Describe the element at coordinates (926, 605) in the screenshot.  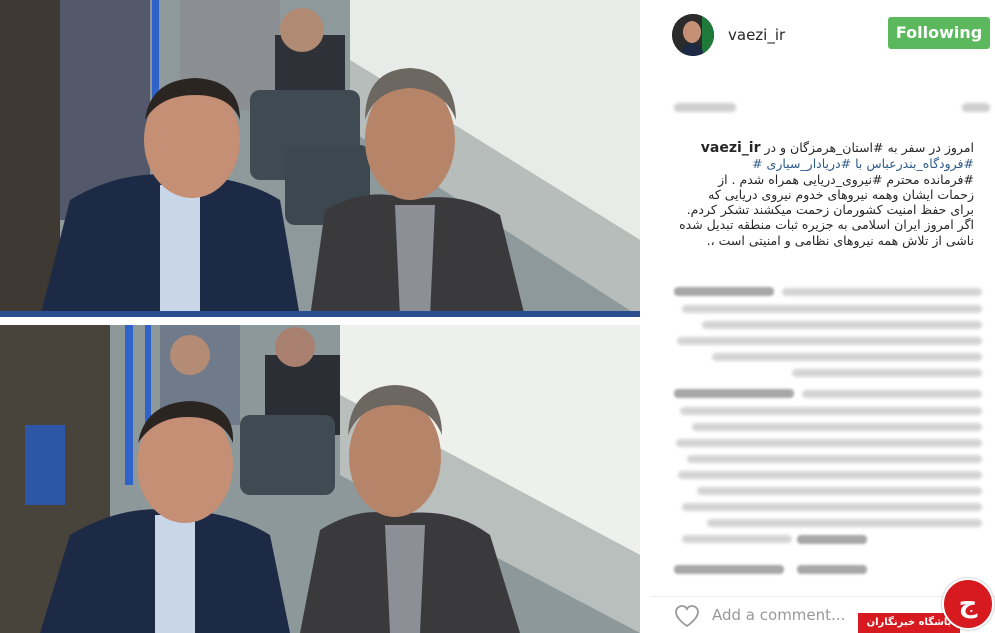
I see `watermark-badge: باشگاه خبرنگاران ج` at that location.